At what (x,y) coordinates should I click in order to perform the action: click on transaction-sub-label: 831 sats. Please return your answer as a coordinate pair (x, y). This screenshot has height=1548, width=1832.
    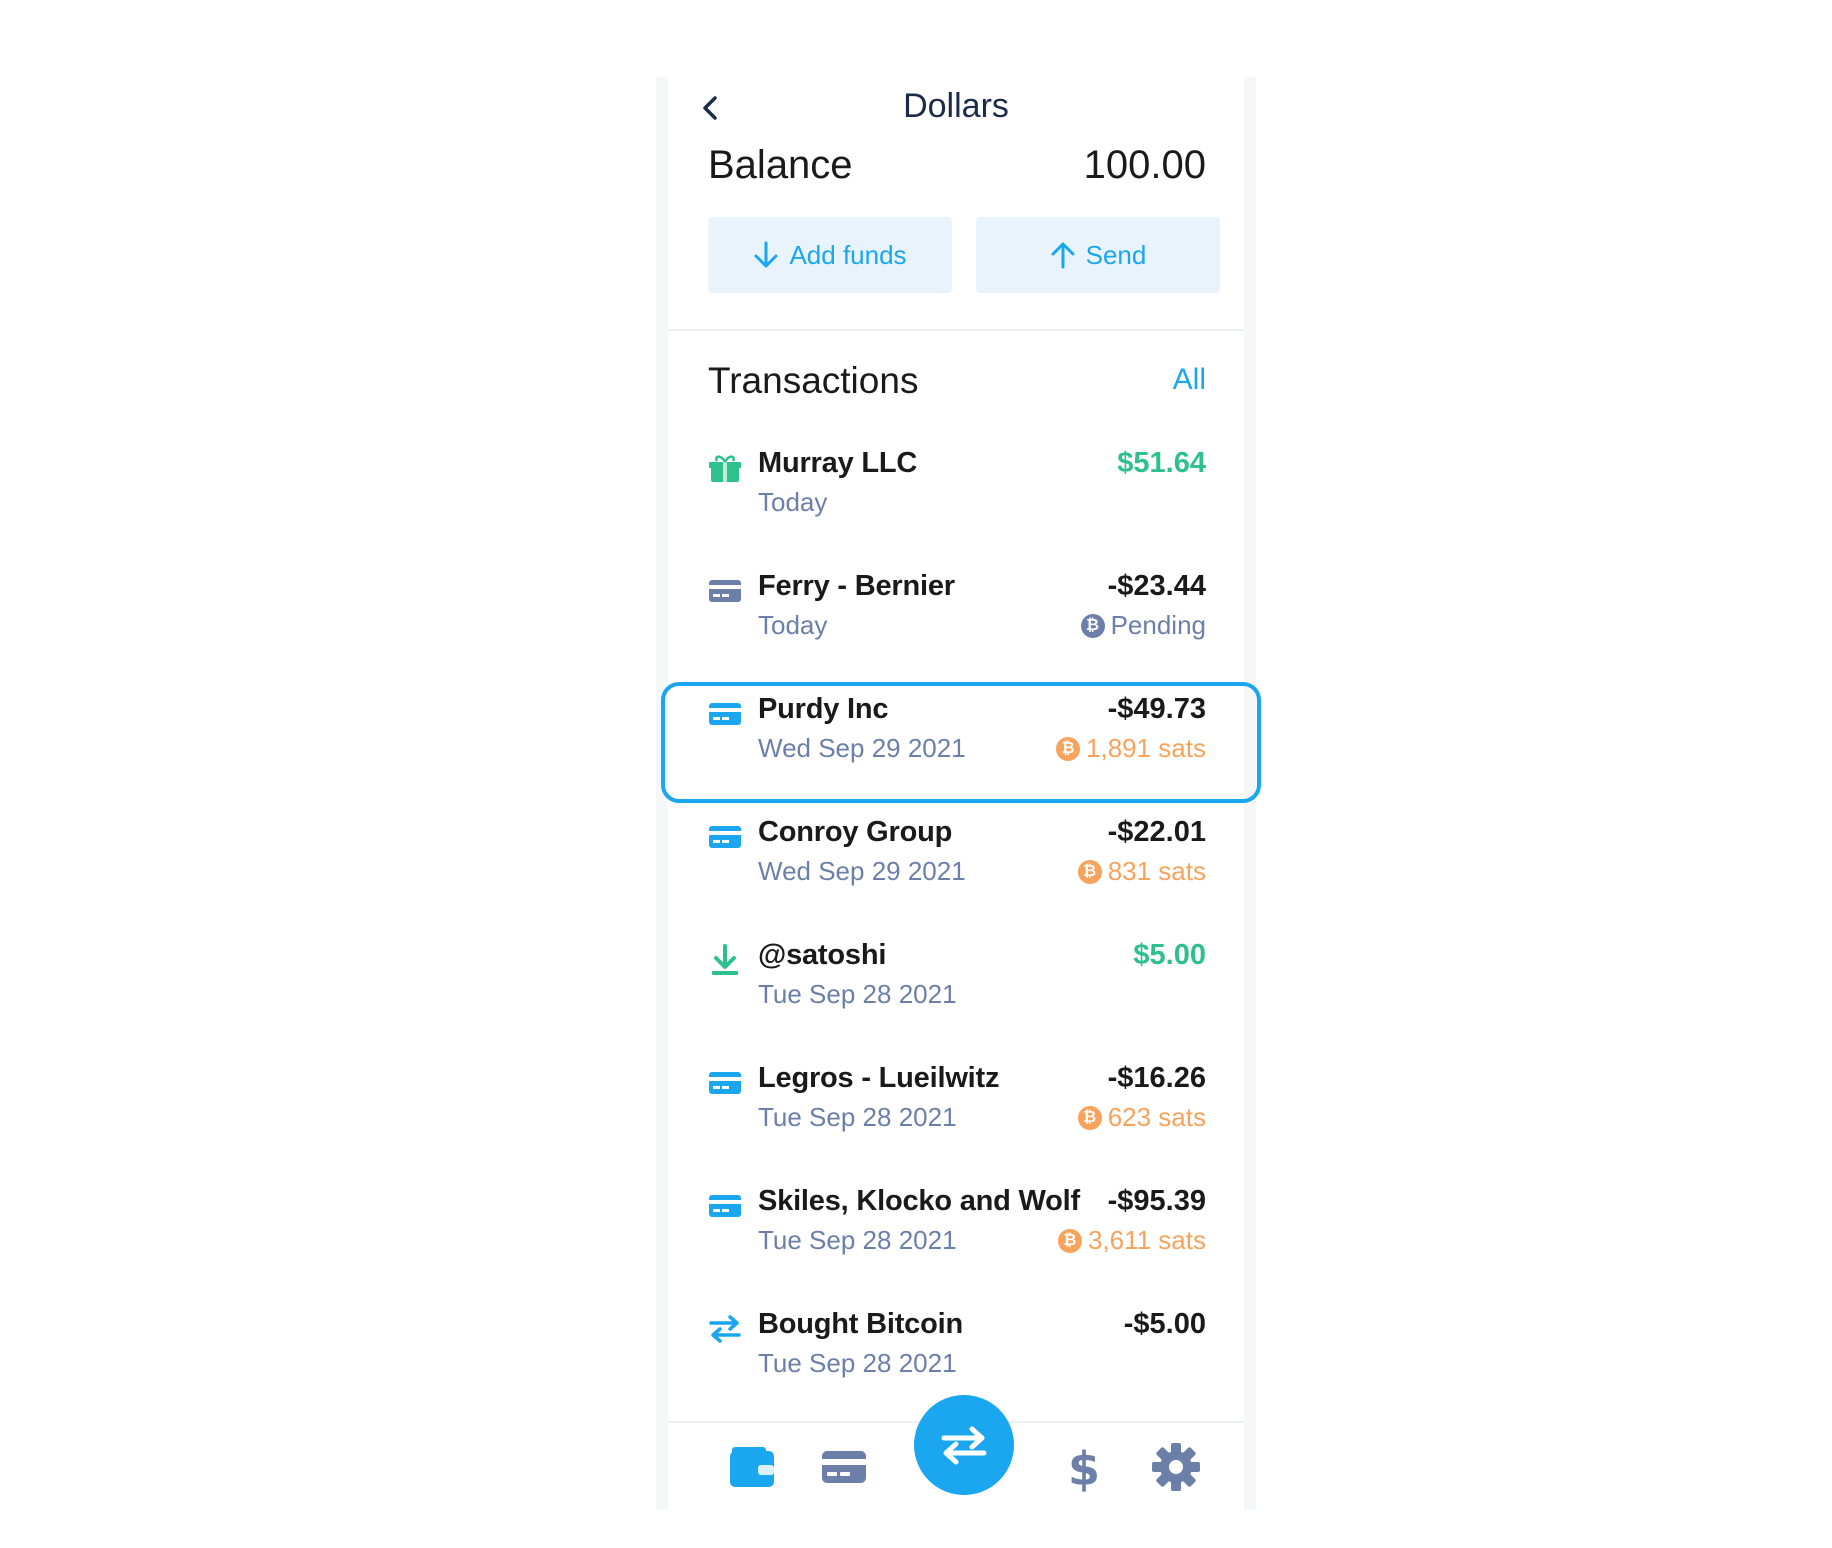
    Looking at the image, I should click on (1156, 871).